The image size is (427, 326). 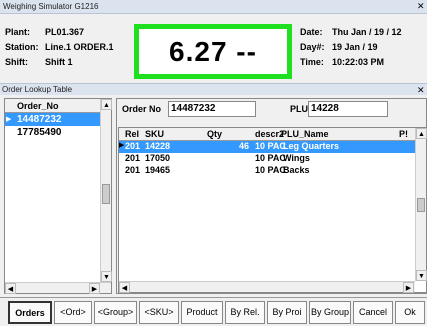 What do you see at coordinates (296, 158) in the screenshot?
I see `cell-plu-name: Wings` at bounding box center [296, 158].